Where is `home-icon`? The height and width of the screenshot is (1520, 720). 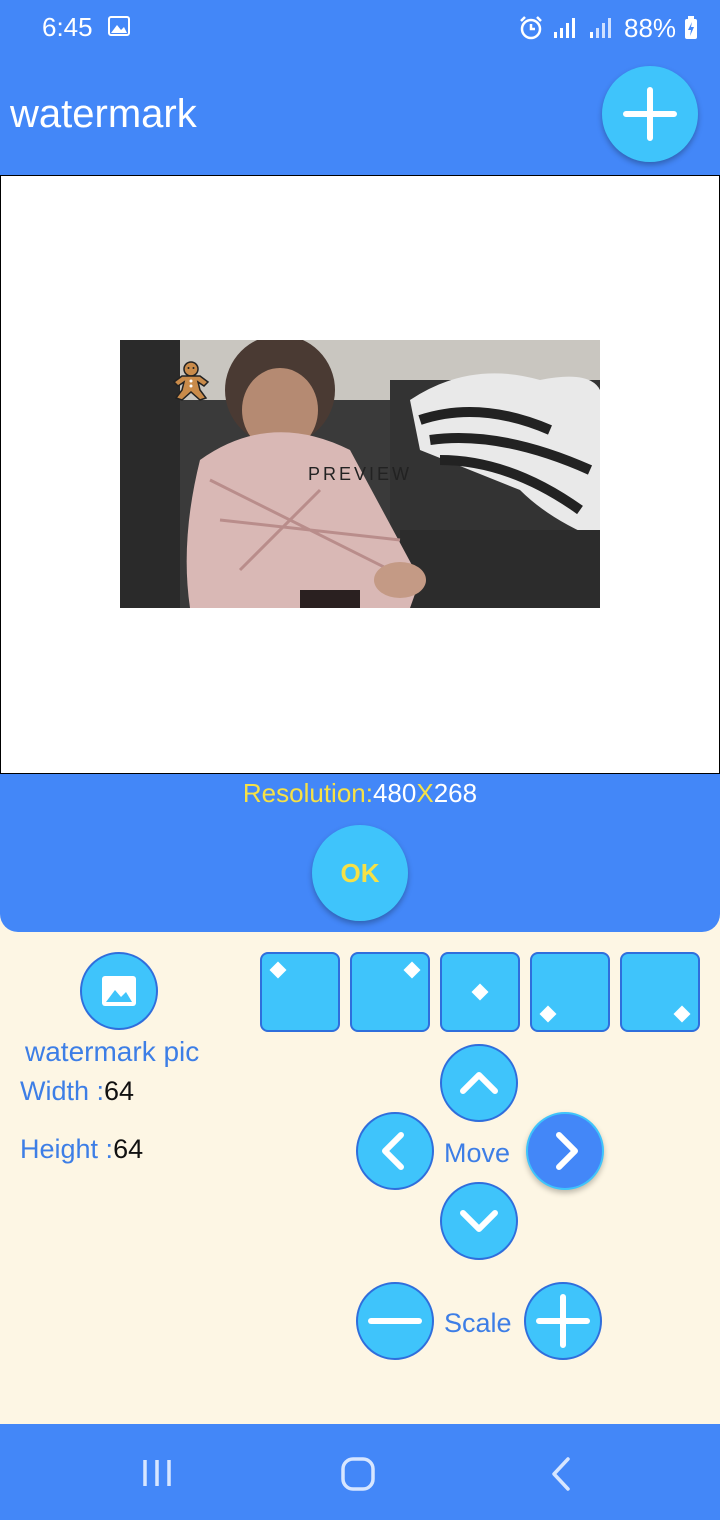 home-icon is located at coordinates (358, 1474).